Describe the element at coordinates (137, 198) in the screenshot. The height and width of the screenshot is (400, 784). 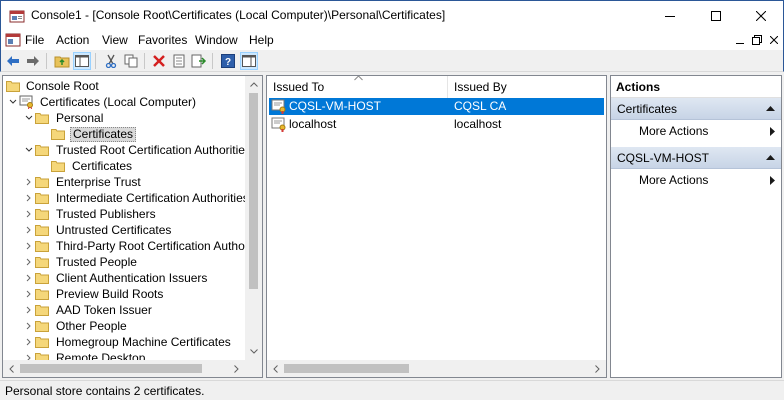
I see `tree-item-intermediate-ca: Intermediate Certification Authorities` at that location.